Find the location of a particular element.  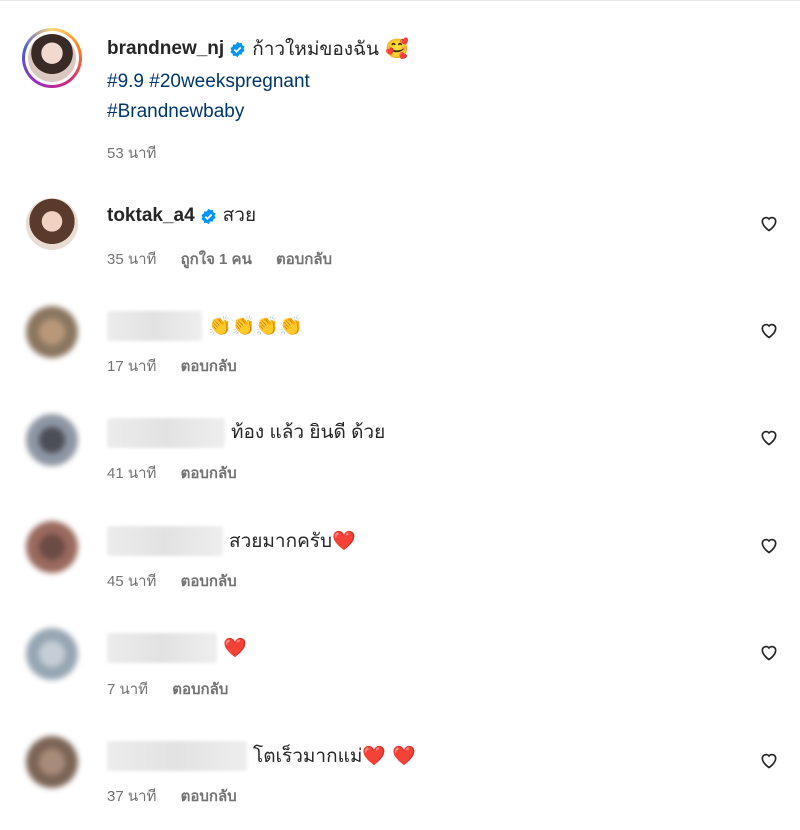

post-time: 53 นาที is located at coordinates (131, 153).